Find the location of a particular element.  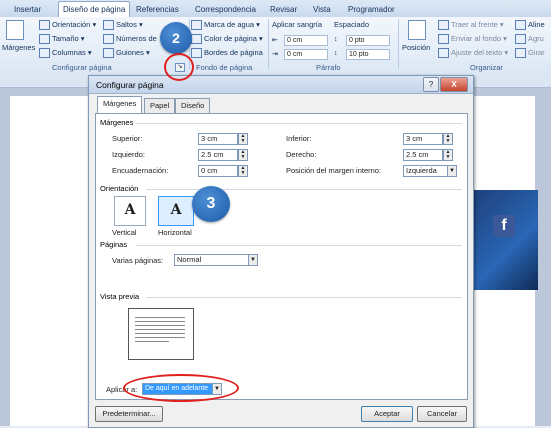

spacing-label: Espaciado is located at coordinates (352, 24).